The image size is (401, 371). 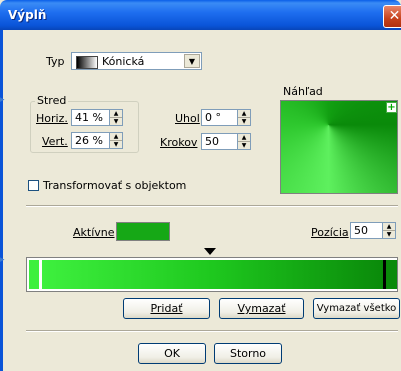 I want to click on steps-label: Krokov, so click(x=179, y=142).